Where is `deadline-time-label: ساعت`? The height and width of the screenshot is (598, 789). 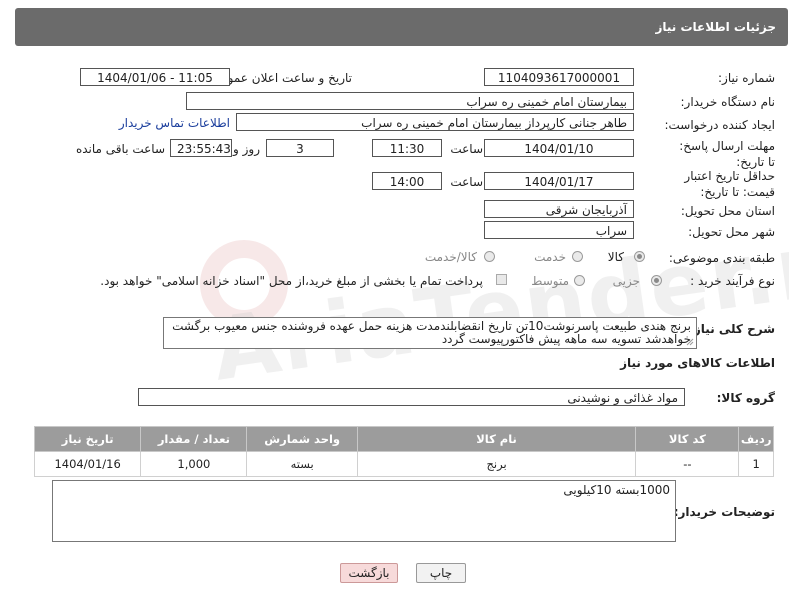 deadline-time-label: ساعت is located at coordinates (466, 149).